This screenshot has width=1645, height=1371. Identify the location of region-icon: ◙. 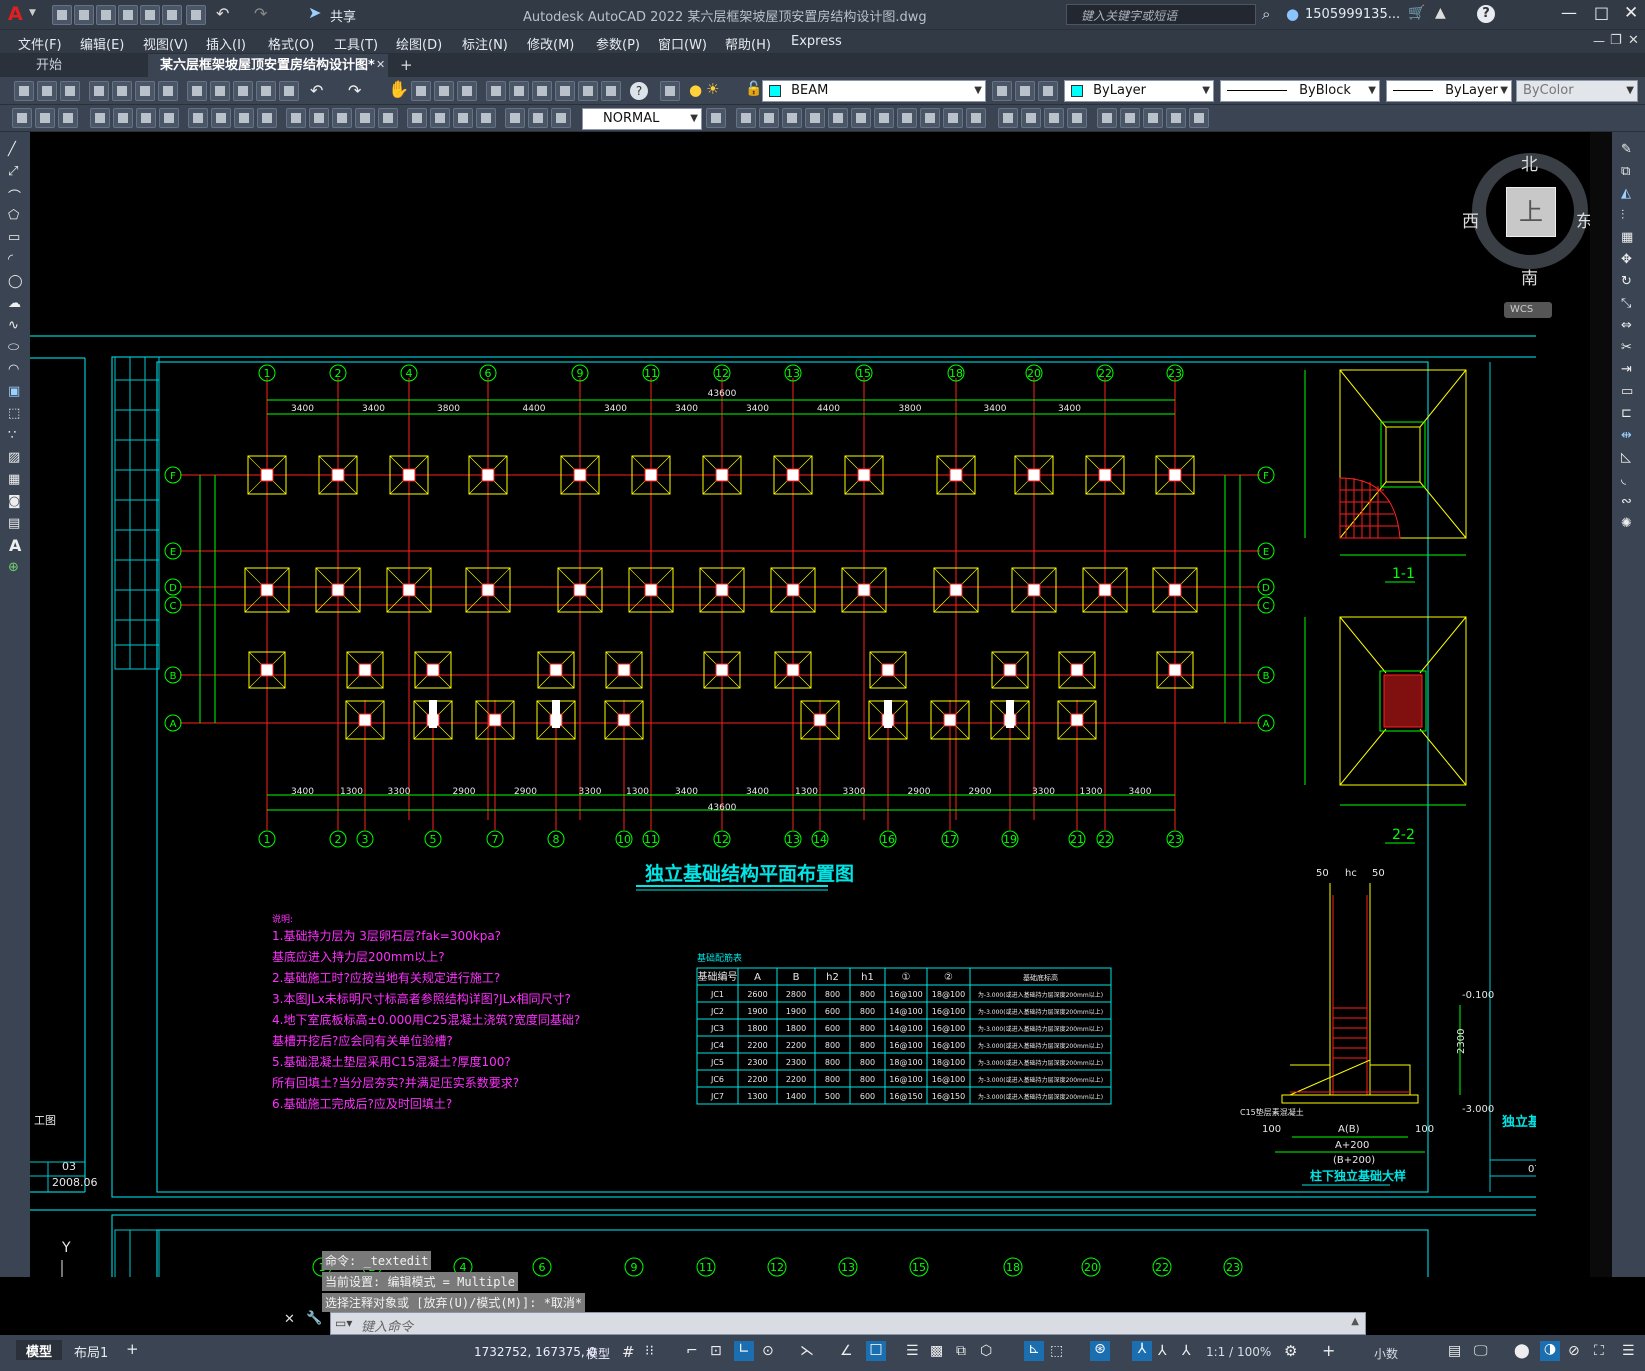
(14, 501).